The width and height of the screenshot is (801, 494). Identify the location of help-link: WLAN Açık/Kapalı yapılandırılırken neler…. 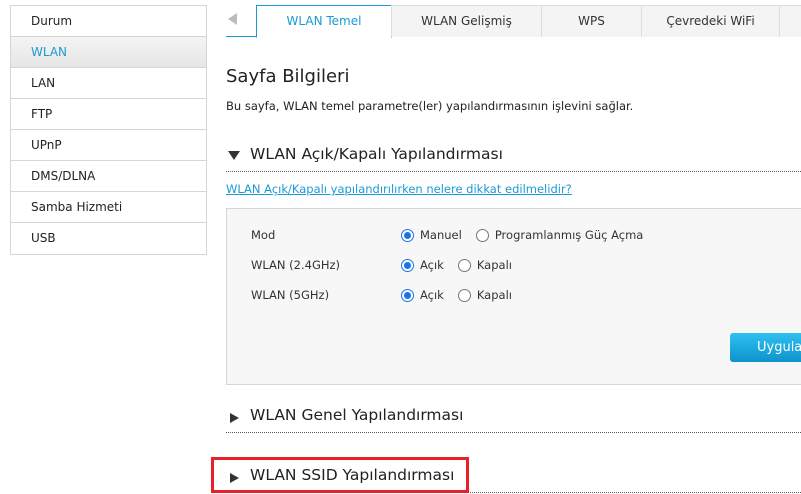
(399, 189).